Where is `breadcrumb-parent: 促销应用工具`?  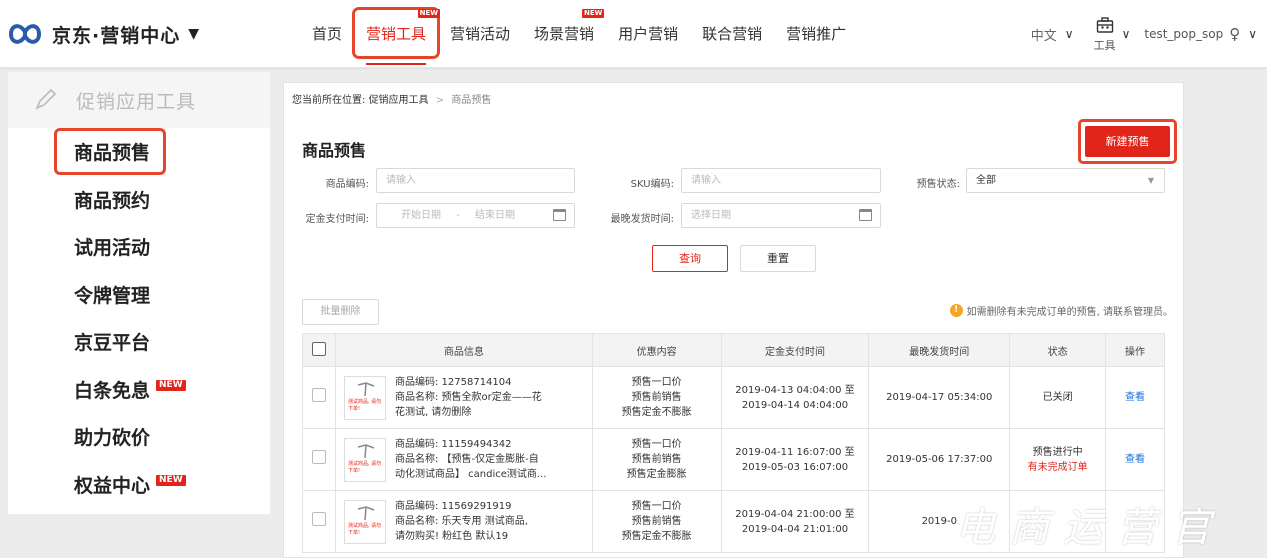 breadcrumb-parent: 促销应用工具 is located at coordinates (399, 100).